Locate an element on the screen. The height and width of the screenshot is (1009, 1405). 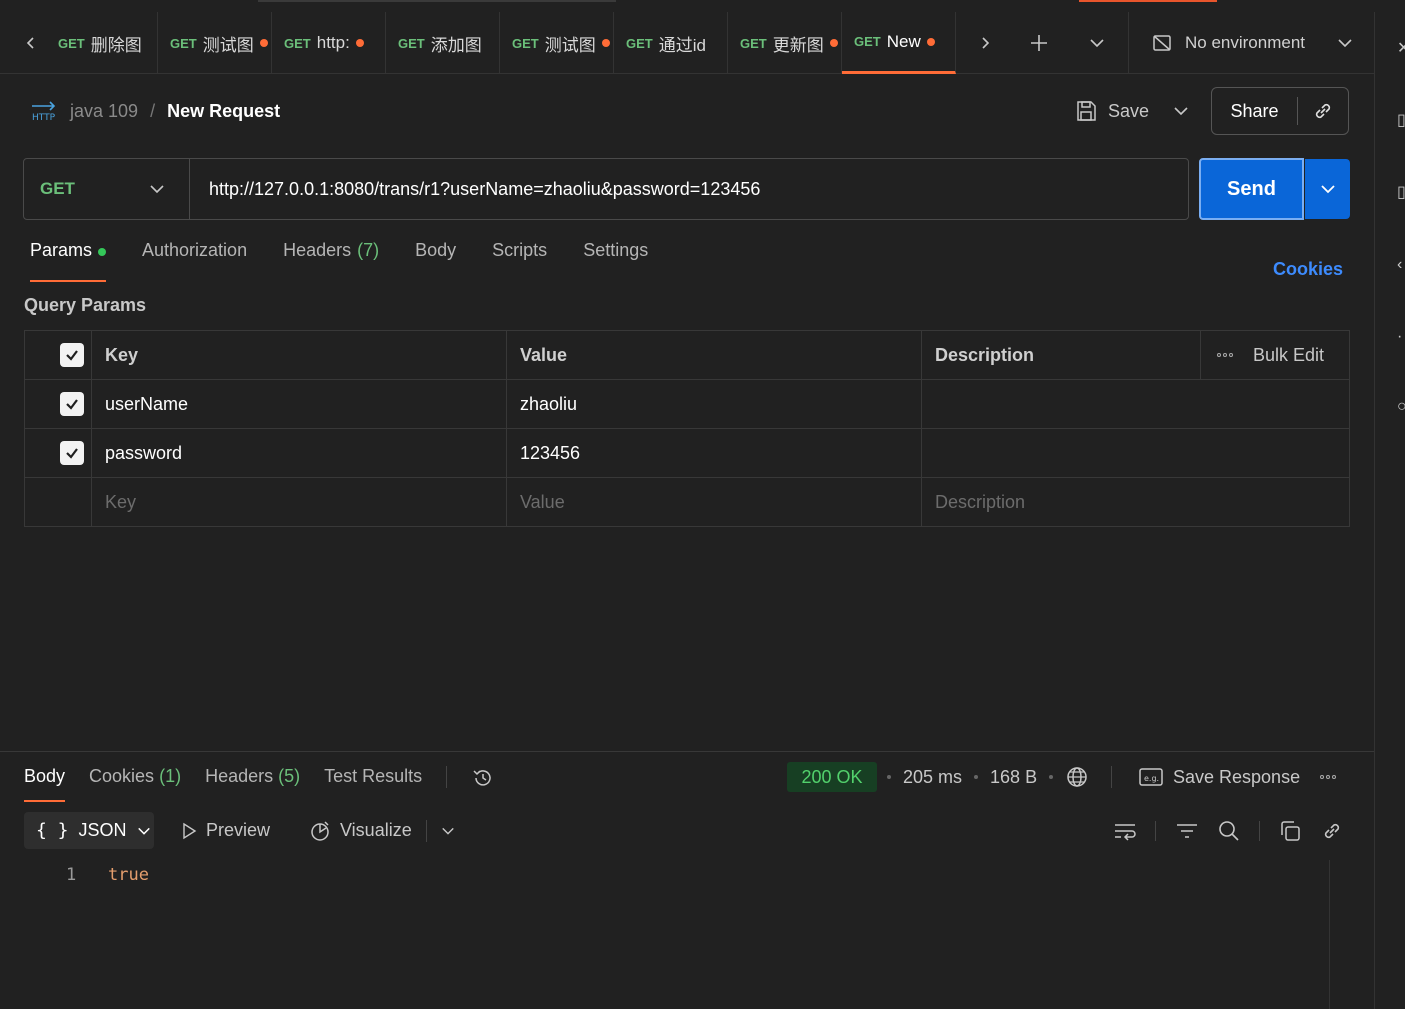
response-body-content: true is located at coordinates (128, 875).